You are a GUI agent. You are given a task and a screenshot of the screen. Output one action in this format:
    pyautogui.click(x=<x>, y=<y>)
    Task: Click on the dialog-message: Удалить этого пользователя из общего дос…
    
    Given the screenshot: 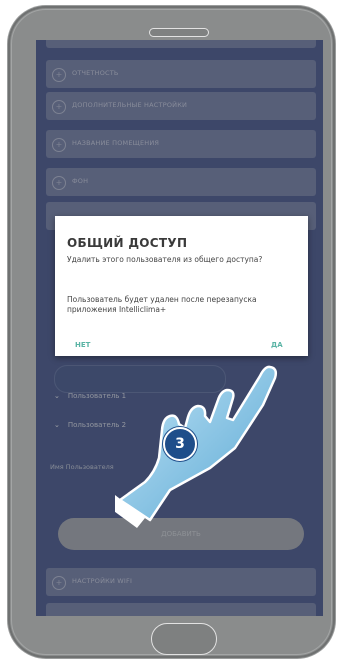 What is the action you would take?
    pyautogui.click(x=165, y=259)
    